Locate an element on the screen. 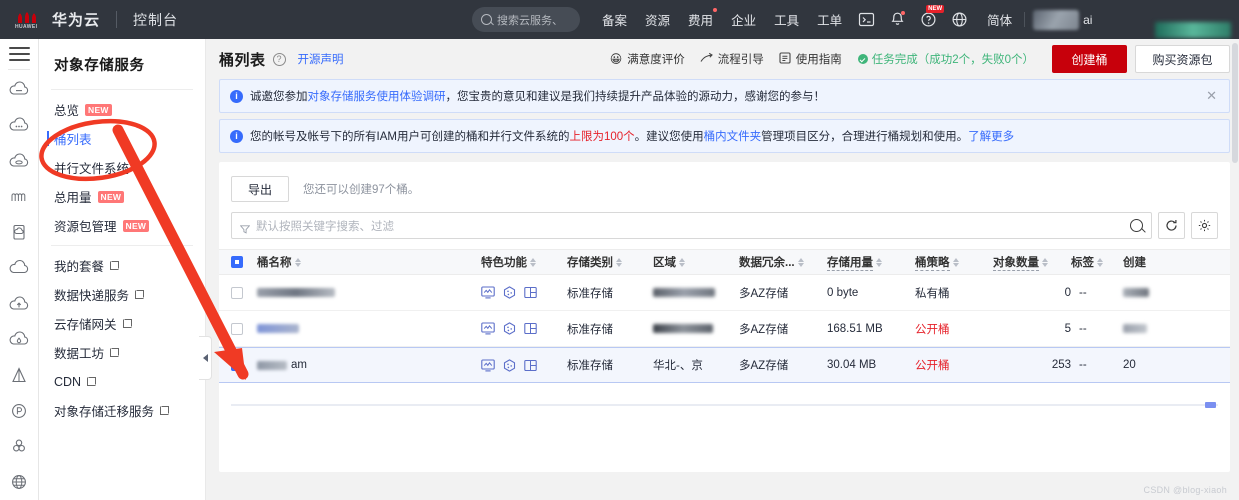  help-icon: NEW is located at coordinates (932, 16).